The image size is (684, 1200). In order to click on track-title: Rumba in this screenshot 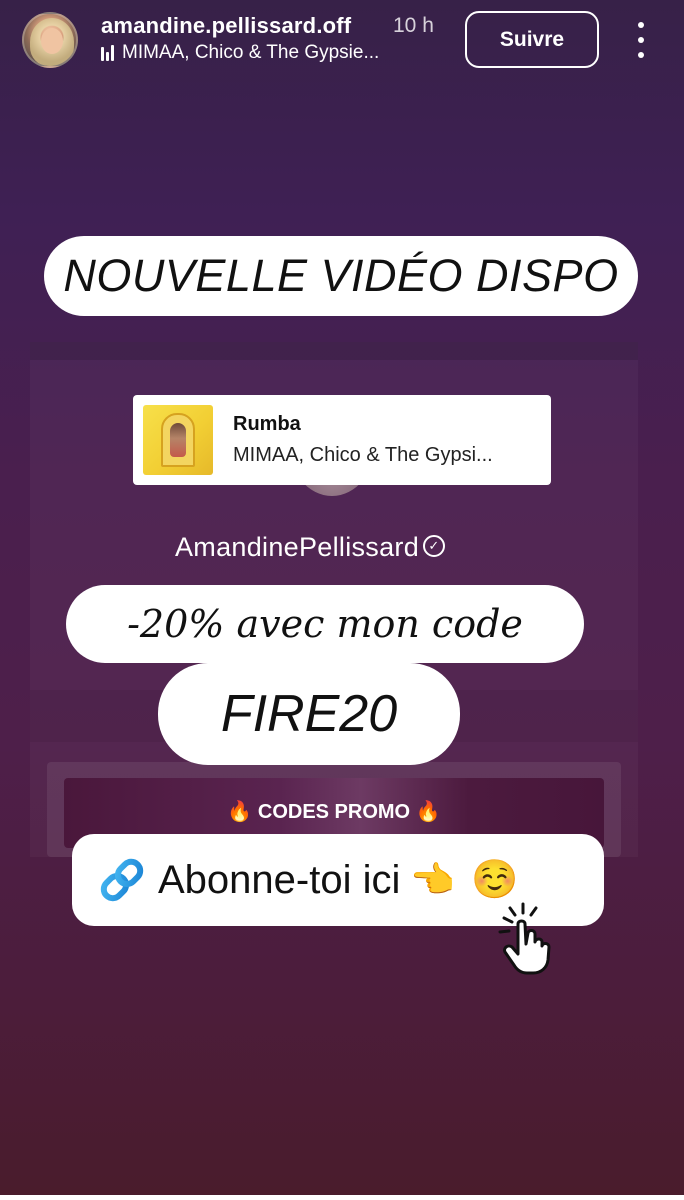, I will do `click(267, 424)`.